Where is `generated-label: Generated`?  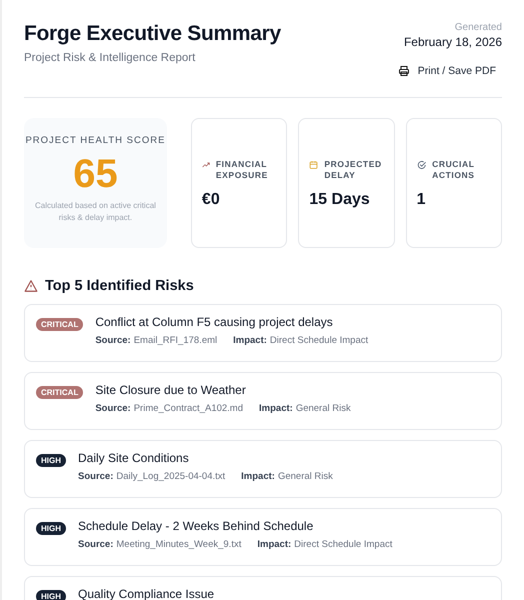
generated-label: Generated is located at coordinates (478, 27).